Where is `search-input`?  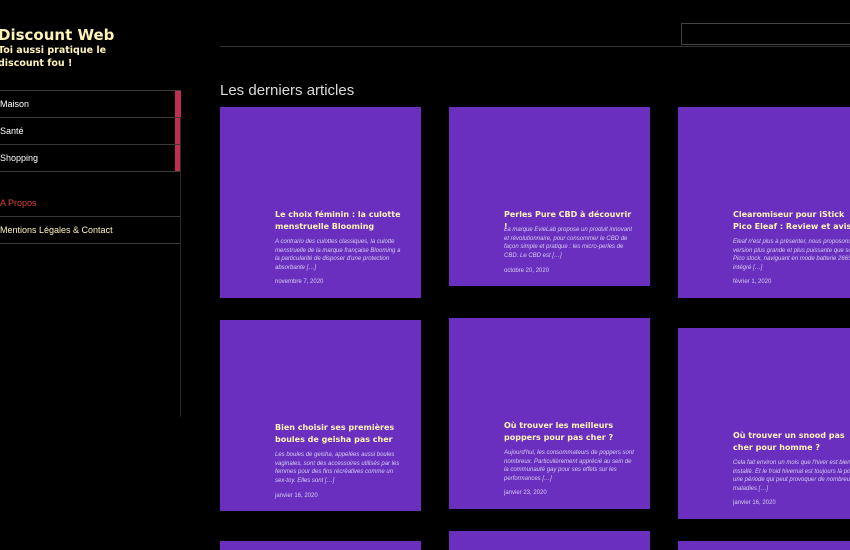 search-input is located at coordinates (765, 34).